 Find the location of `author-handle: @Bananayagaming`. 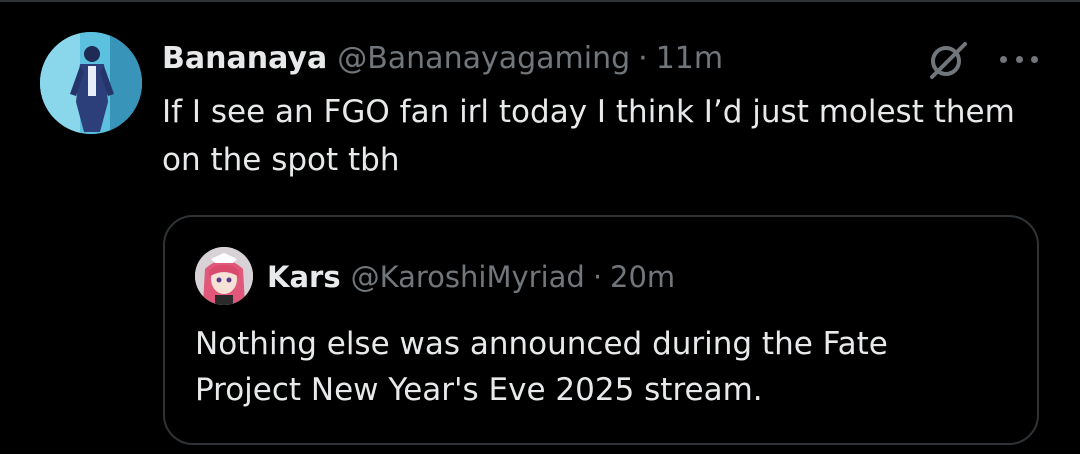

author-handle: @Bananayagaming is located at coordinates (483, 58).